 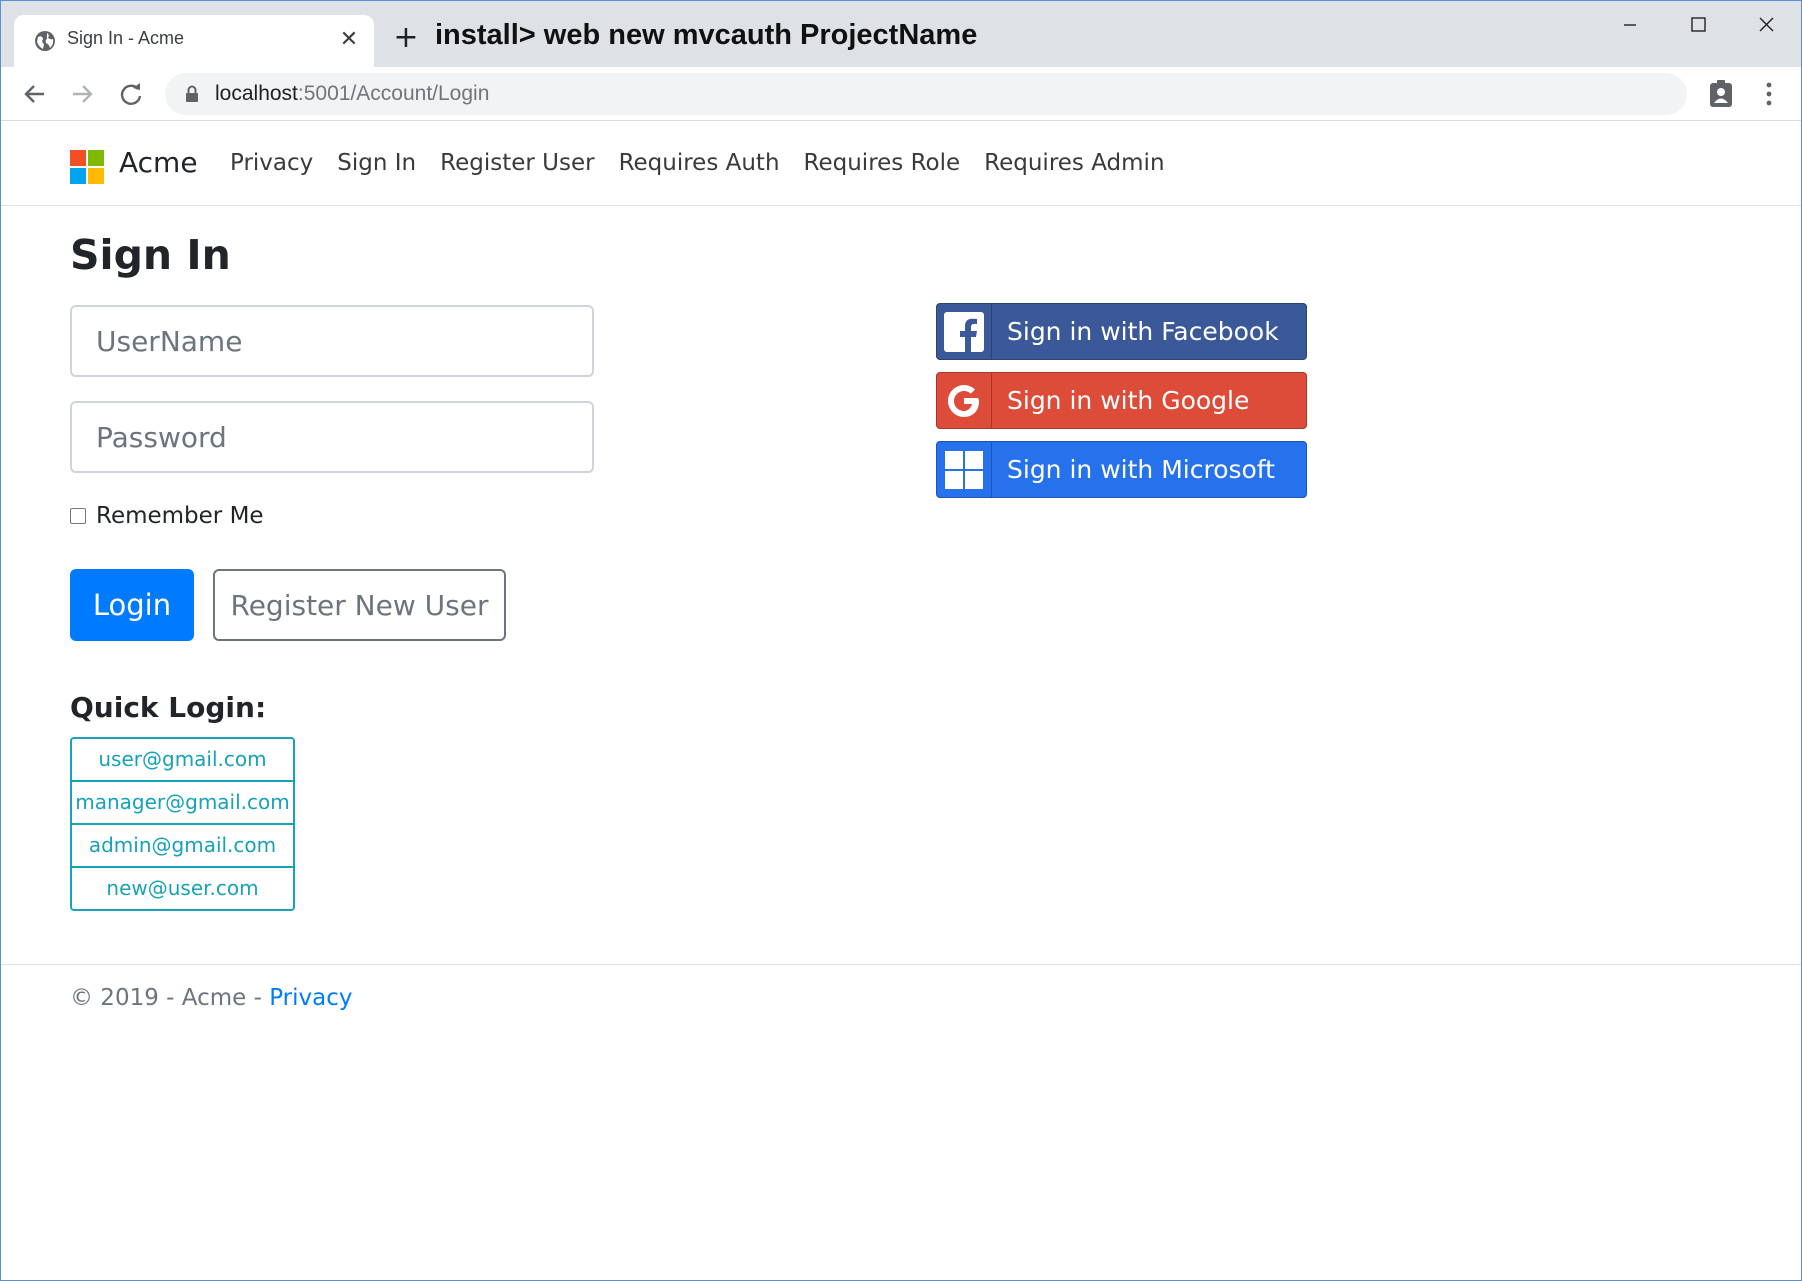 I want to click on quick-login-admin: admin@gmail.com, so click(x=182, y=845).